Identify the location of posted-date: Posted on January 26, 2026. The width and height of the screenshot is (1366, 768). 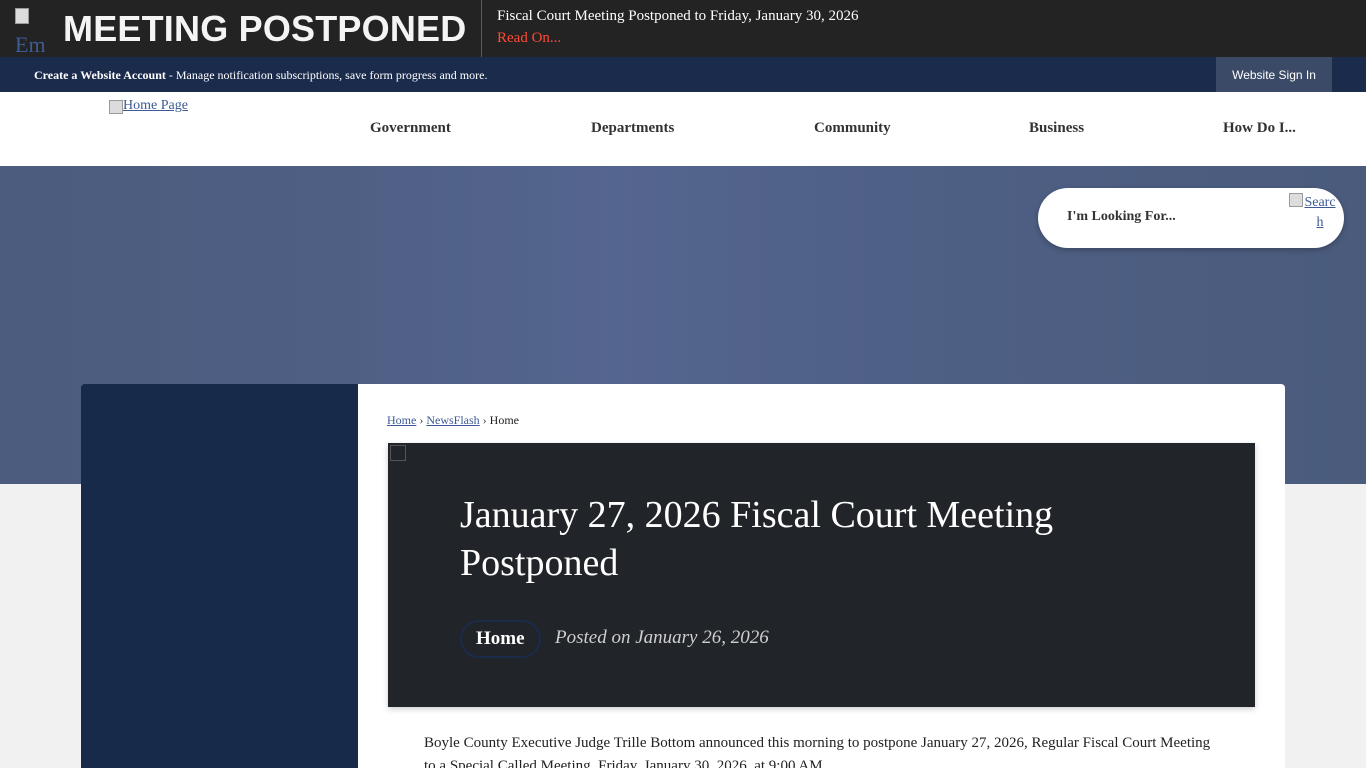
(662, 637).